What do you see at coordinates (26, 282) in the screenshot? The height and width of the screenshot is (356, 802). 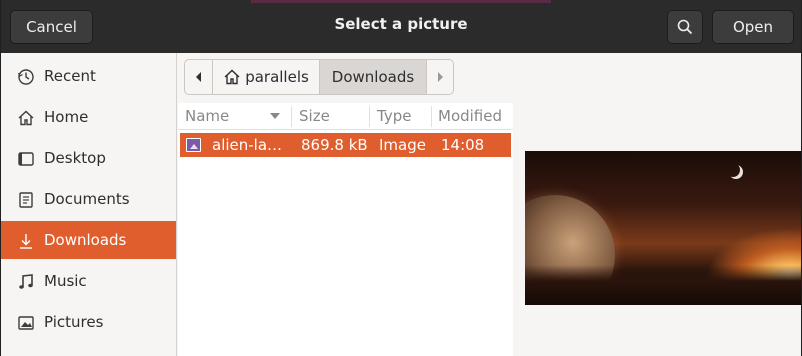 I see `music-icon` at bounding box center [26, 282].